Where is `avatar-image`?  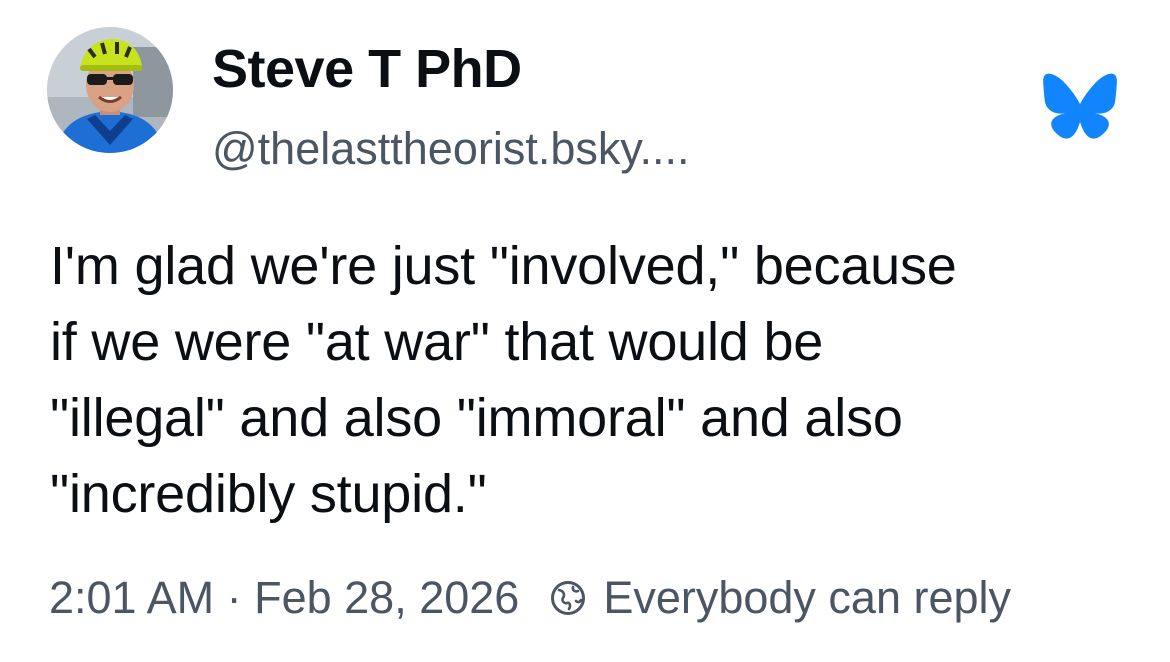
avatar-image is located at coordinates (110, 90).